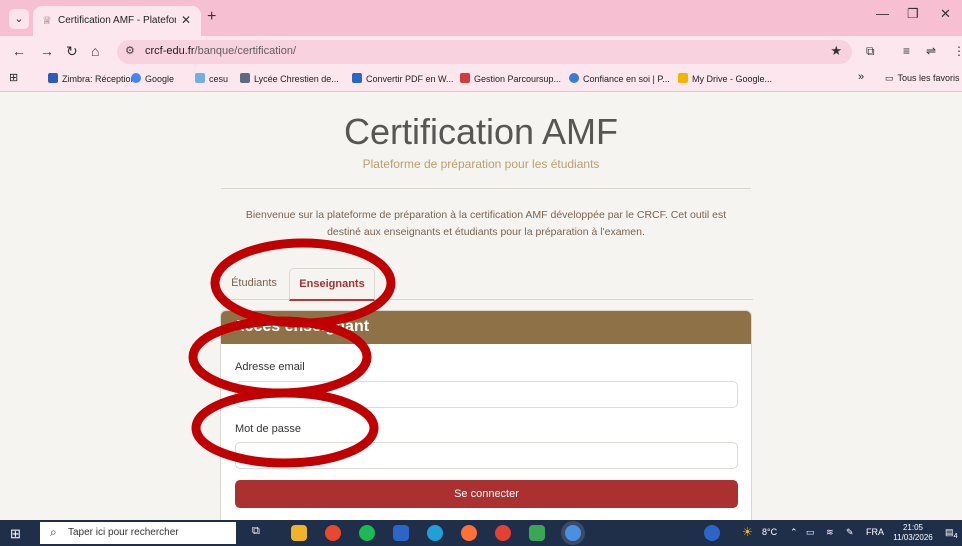 This screenshot has width=962, height=546. Describe the element at coordinates (13, 77) in the screenshot. I see `apps-grid-icon: ⊞` at that location.